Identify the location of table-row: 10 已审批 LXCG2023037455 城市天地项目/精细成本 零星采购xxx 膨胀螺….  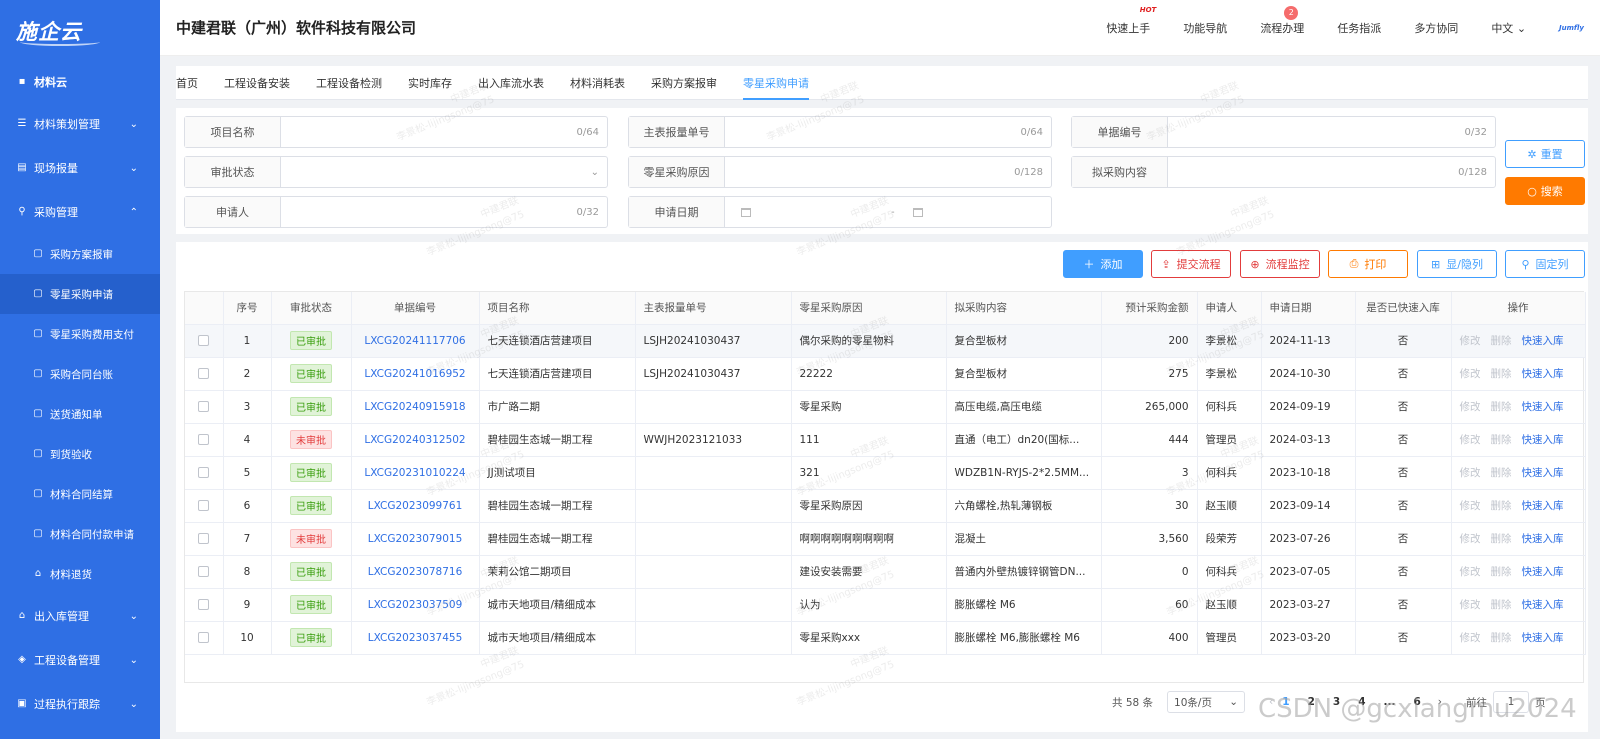
(885, 638).